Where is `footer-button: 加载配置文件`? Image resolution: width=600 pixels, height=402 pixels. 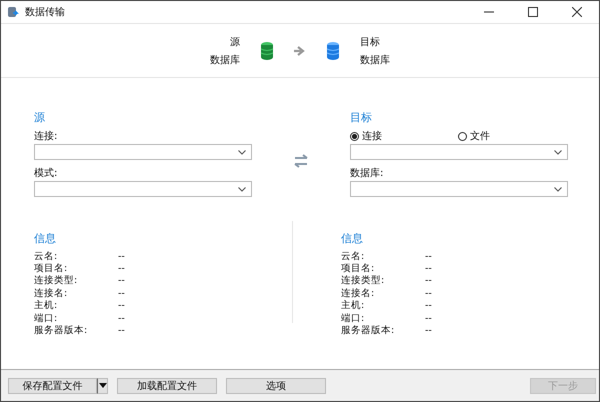
footer-button: 加载配置文件 is located at coordinates (167, 386).